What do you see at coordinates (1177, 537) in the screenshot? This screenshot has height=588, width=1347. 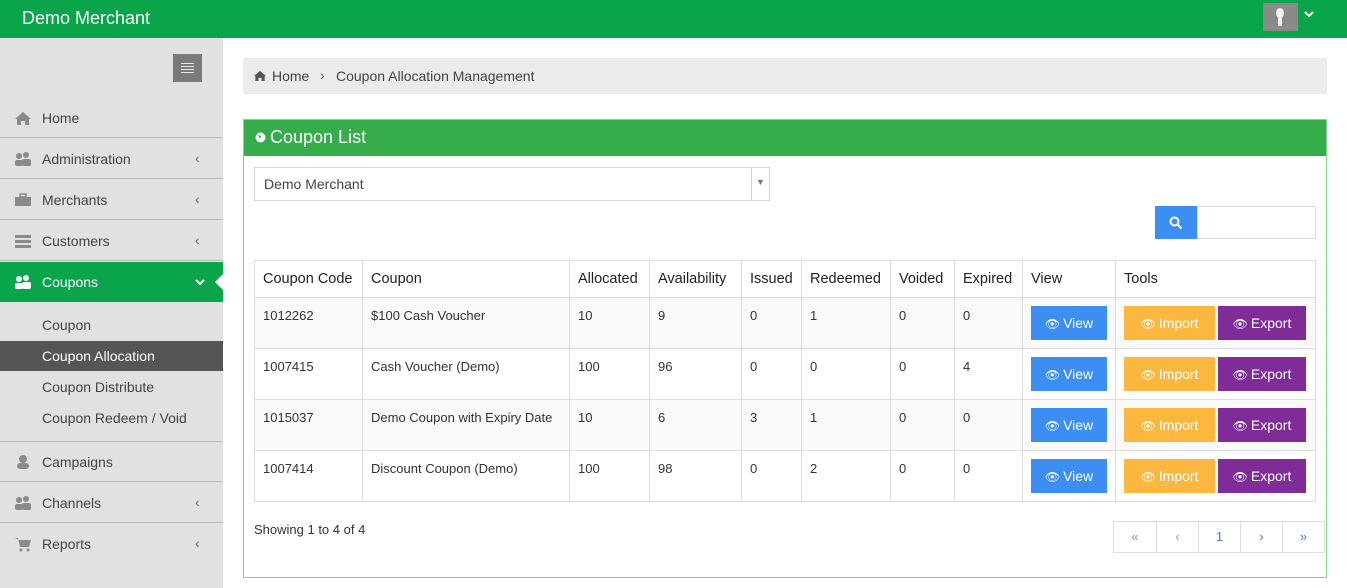 I see `pager-prev-button: ‹` at bounding box center [1177, 537].